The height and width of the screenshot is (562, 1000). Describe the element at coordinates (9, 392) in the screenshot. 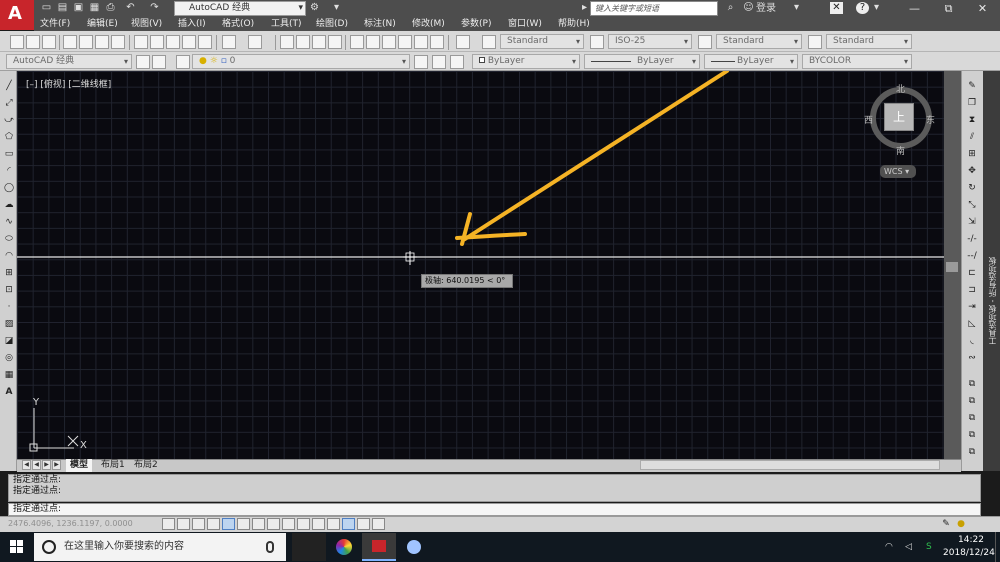

I see `multiline-text-icon: A` at that location.